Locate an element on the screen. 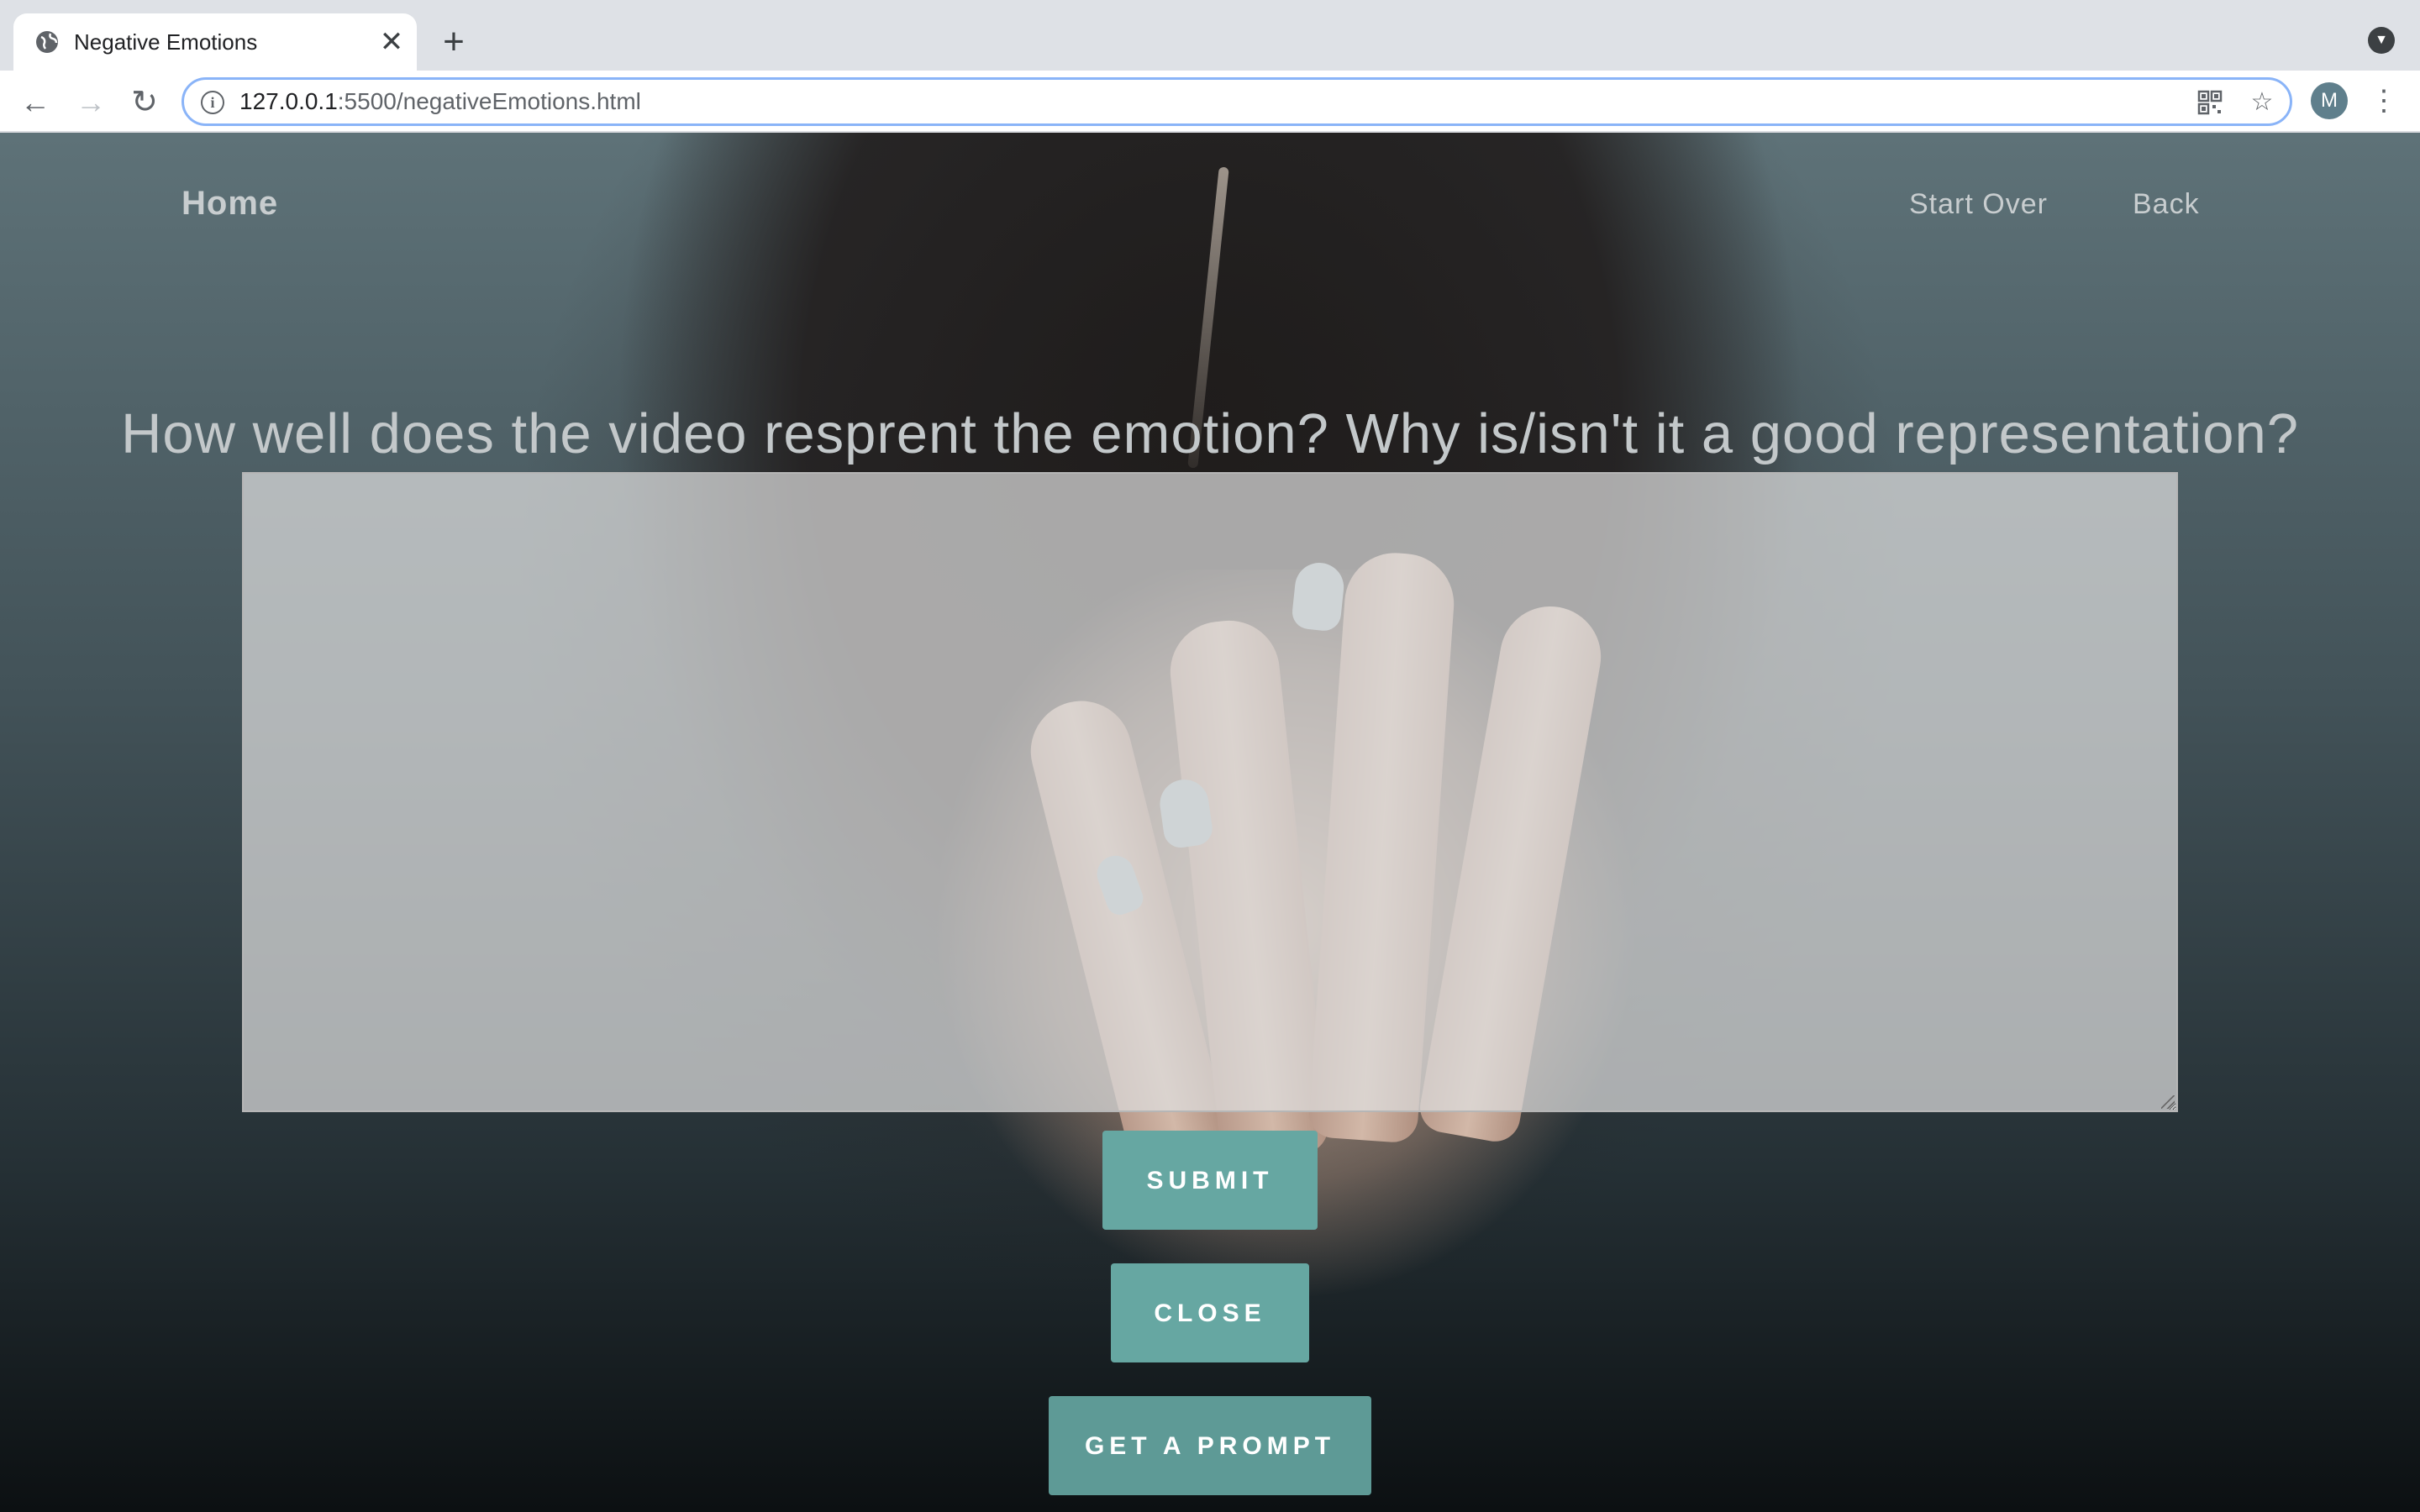  nav-start-over-link: Start Over is located at coordinates (1979, 204).